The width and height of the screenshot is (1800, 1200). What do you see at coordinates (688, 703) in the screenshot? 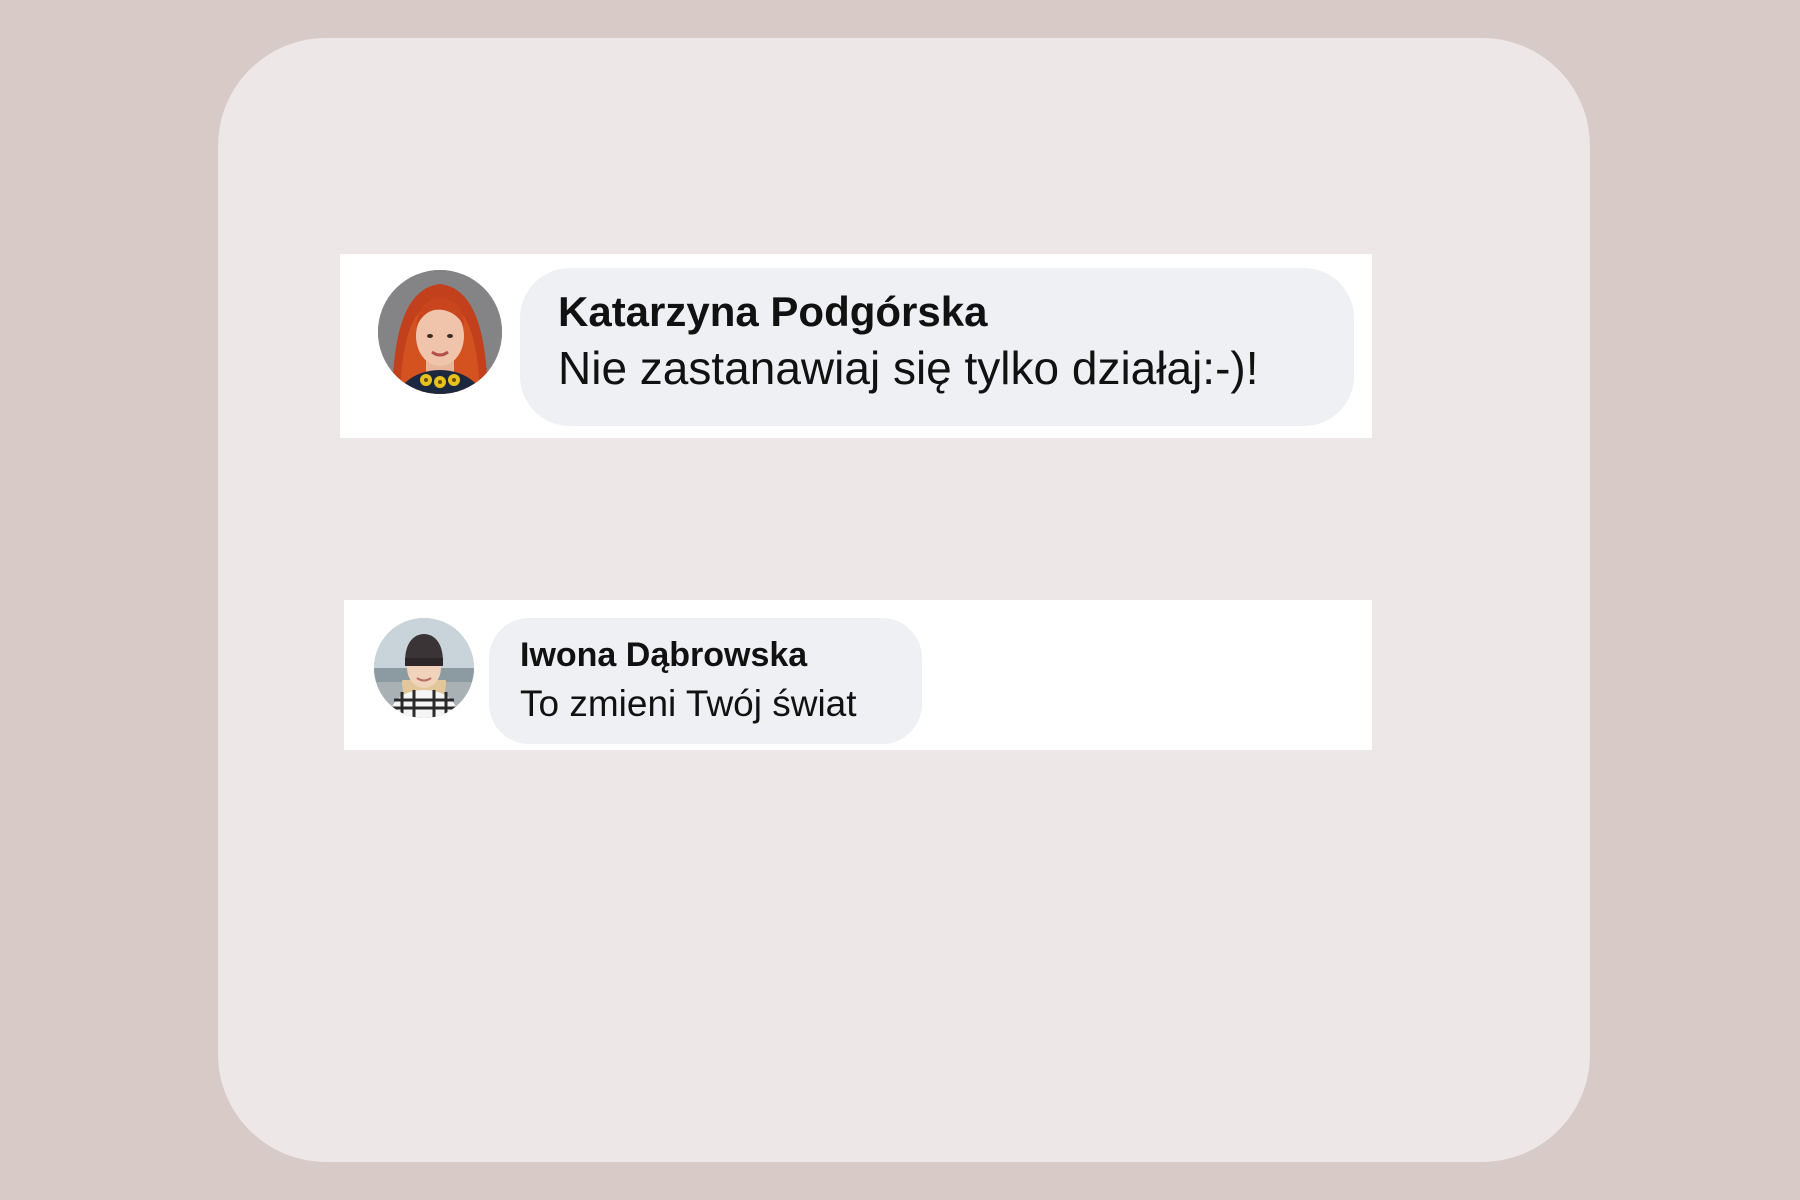
I see `comment-text: To zmieni Twój świat` at bounding box center [688, 703].